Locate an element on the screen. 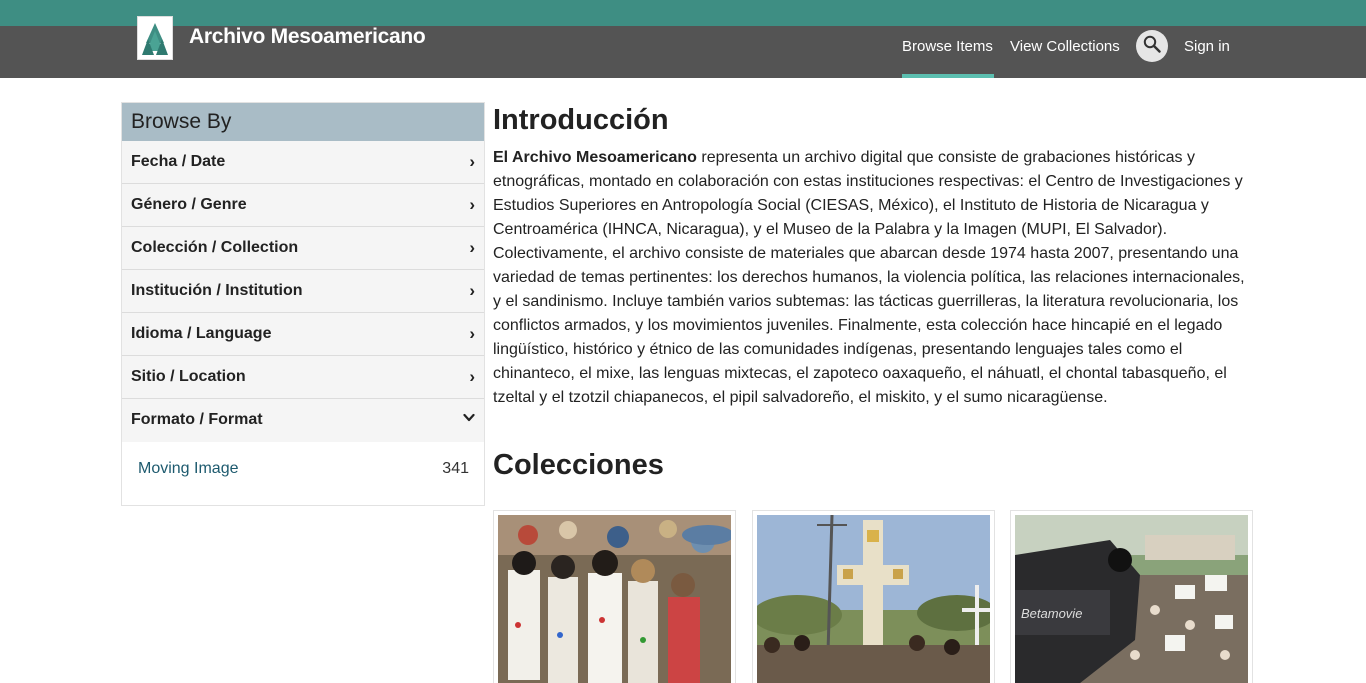 Image resolution: width=1366 pixels, height=683 pixels. intro-heading: Introducción is located at coordinates (581, 120).